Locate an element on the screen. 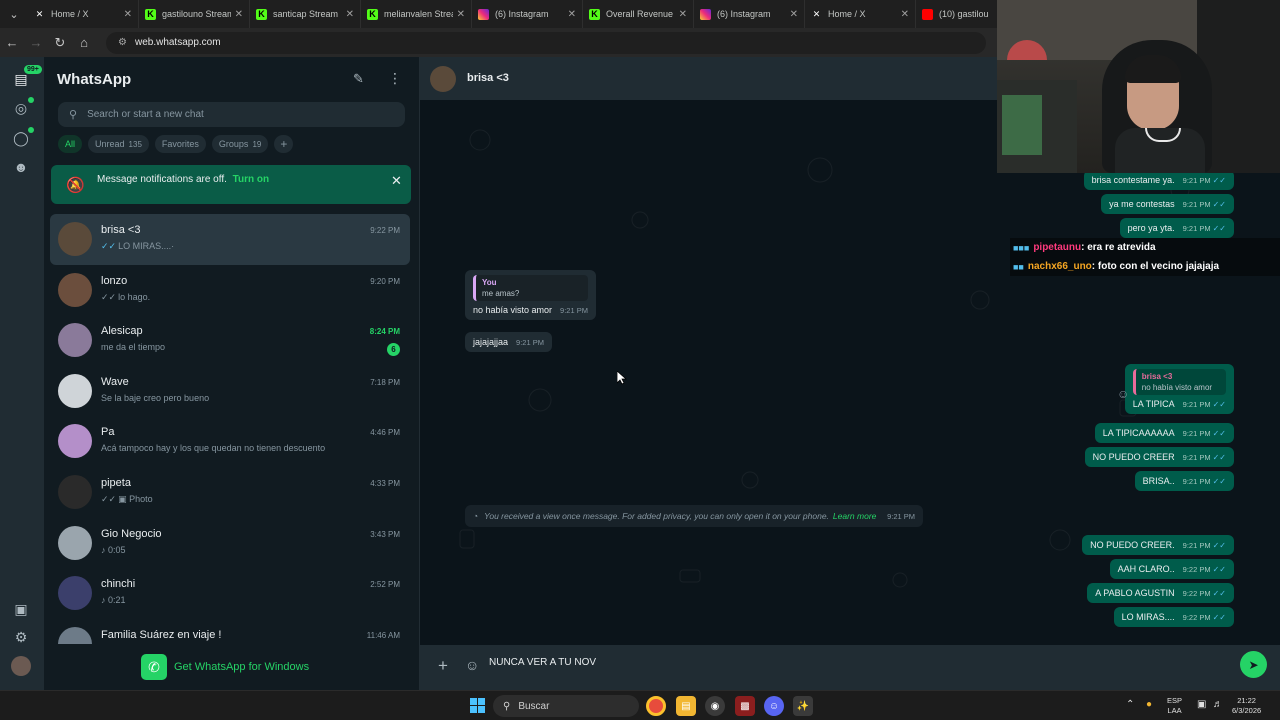  outgoing-message: NO PUEDO CREER. 9:21 PM ✓✓ is located at coordinates (1158, 545).